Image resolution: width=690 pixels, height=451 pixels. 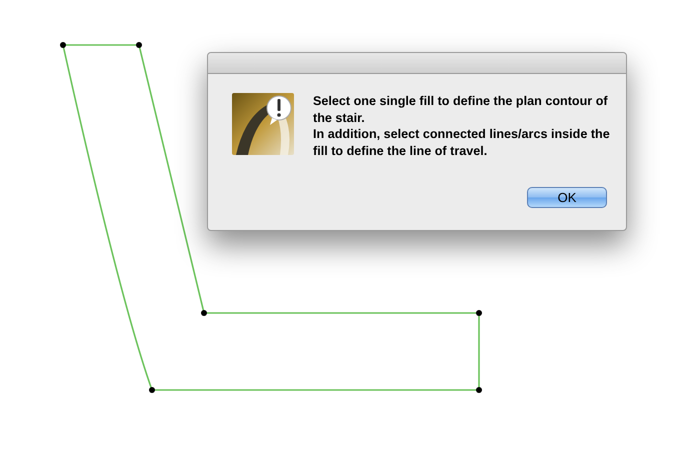 I want to click on stair-warning-icon, so click(x=263, y=124).